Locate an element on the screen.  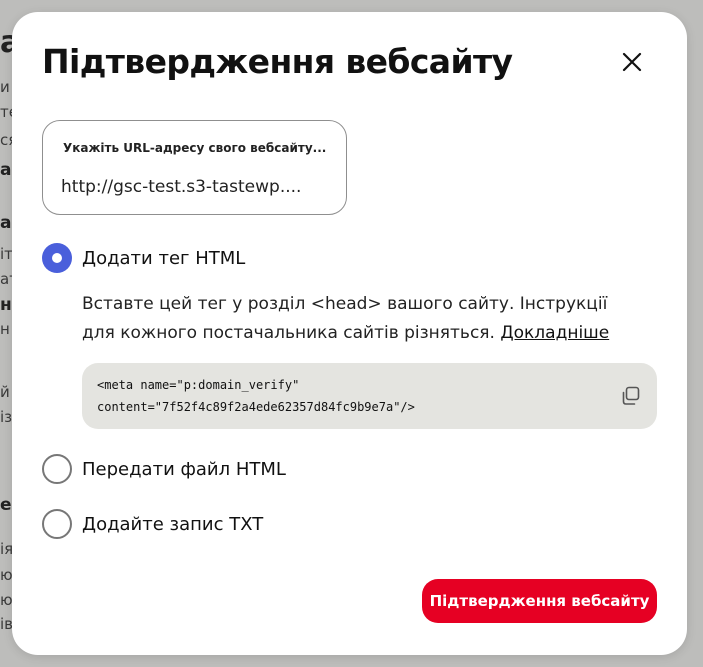
radio-upload-html-file is located at coordinates (57, 469).